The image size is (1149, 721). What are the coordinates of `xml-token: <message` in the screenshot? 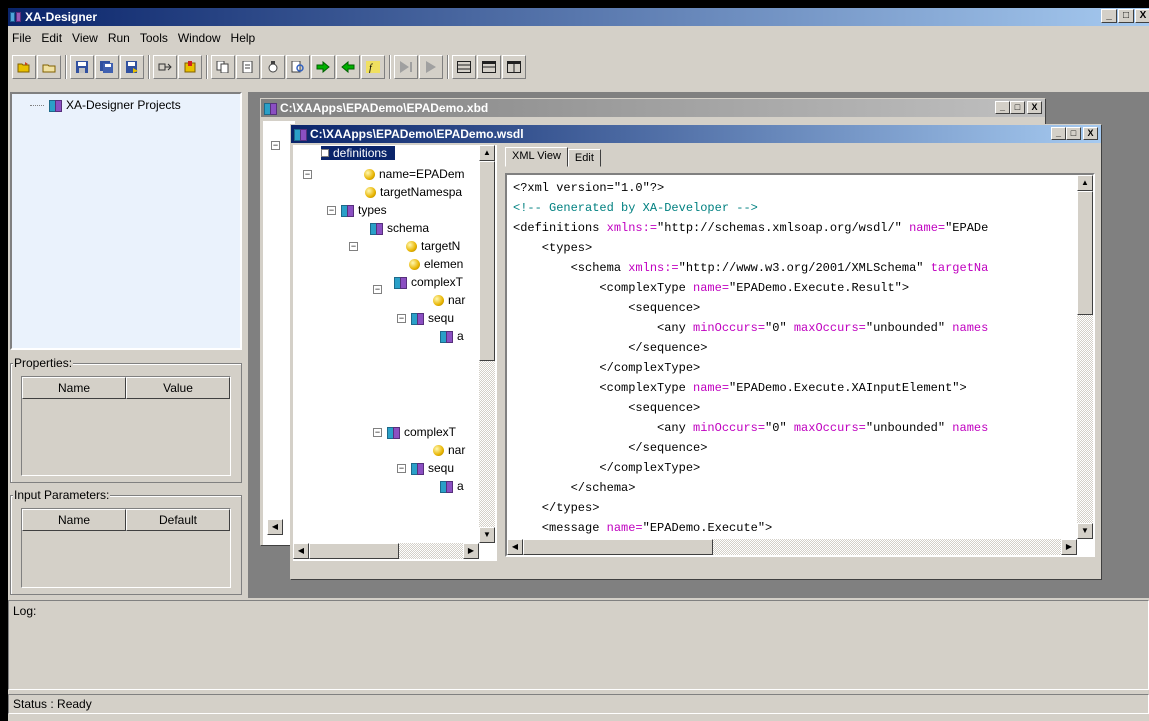 It's located at (560, 528).